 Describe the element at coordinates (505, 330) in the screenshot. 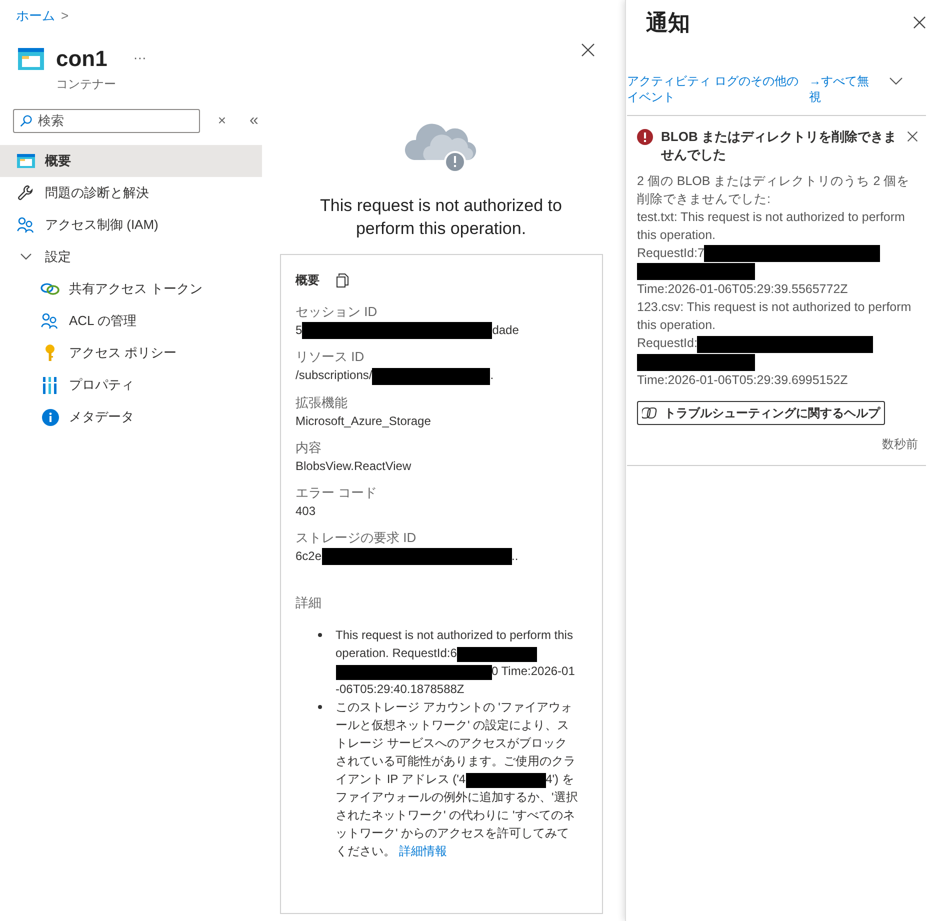

I see `text: dade` at that location.